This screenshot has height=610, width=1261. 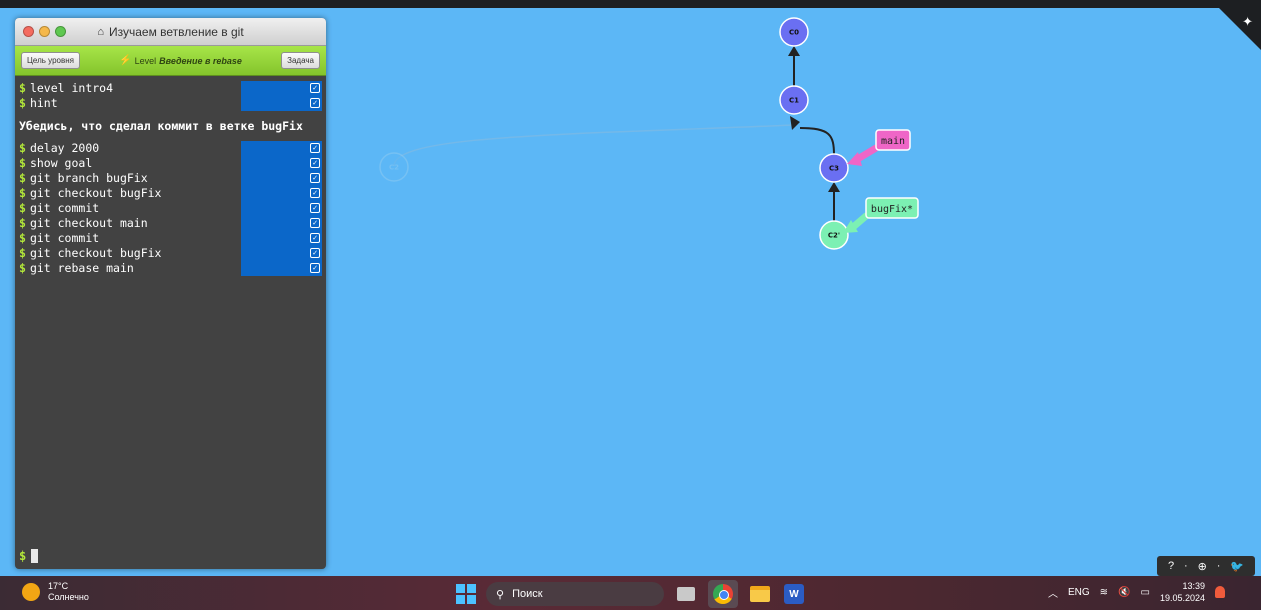 I want to click on notification-bell-icon, so click(x=1220, y=592).